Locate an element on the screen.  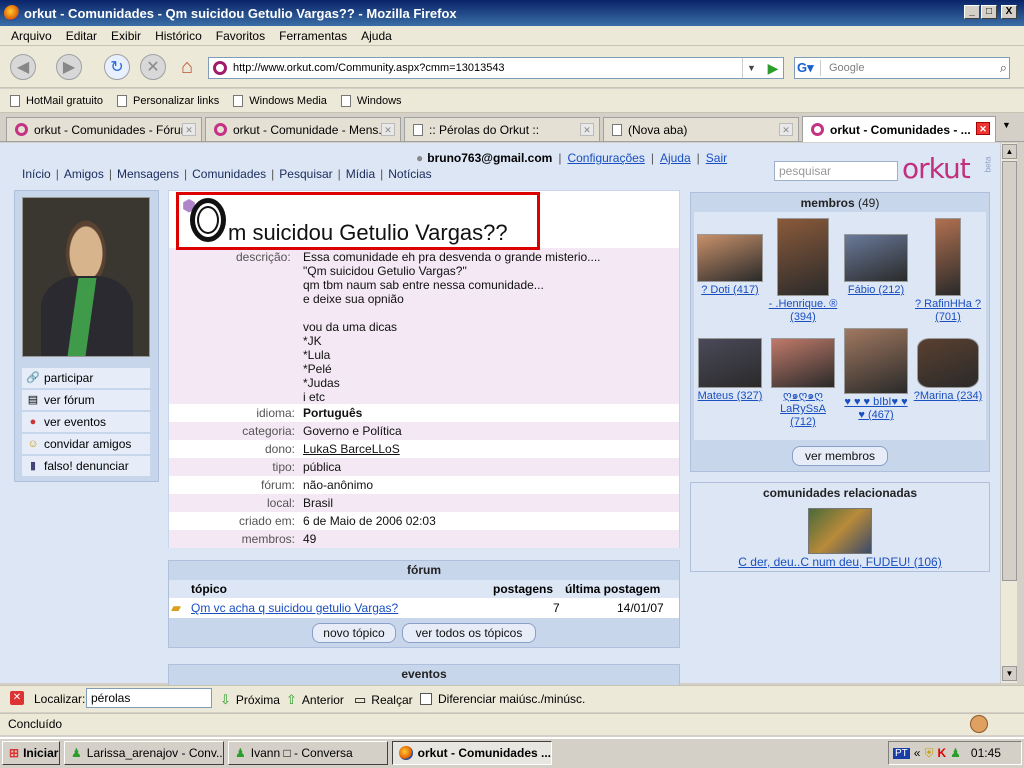
member-card: Fábio (212) is located at coordinates (876, 257).